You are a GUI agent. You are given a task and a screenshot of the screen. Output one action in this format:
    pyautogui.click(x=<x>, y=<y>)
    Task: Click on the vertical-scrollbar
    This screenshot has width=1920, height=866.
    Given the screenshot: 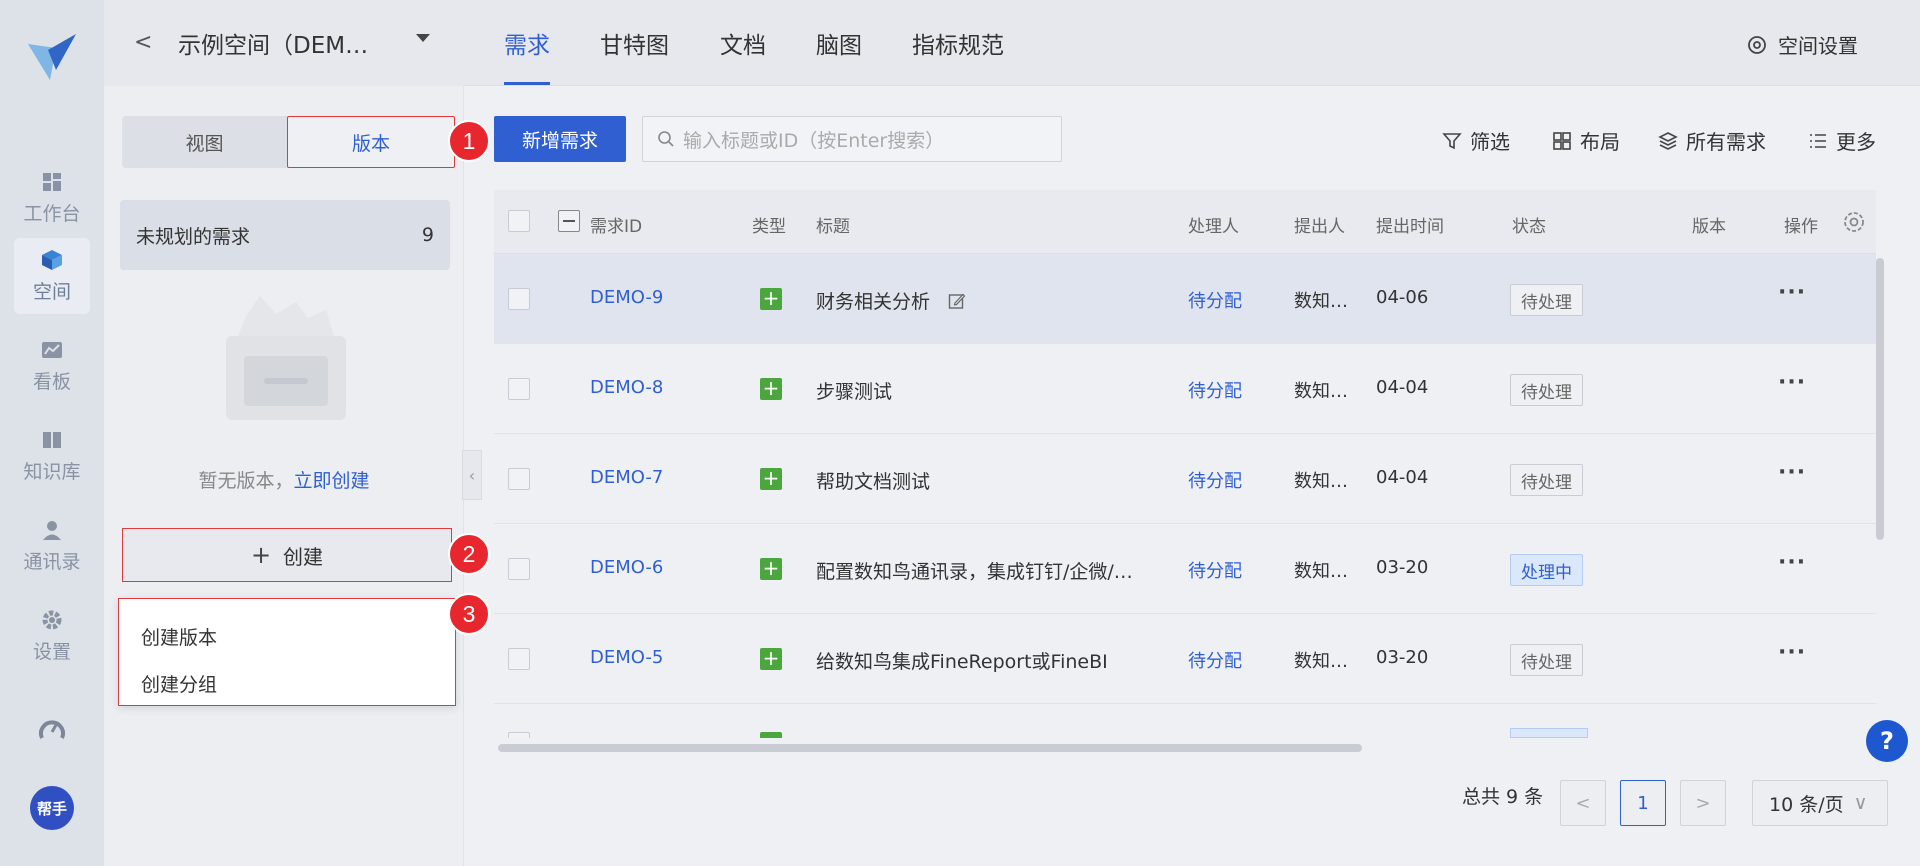 What is the action you would take?
    pyautogui.click(x=1880, y=399)
    